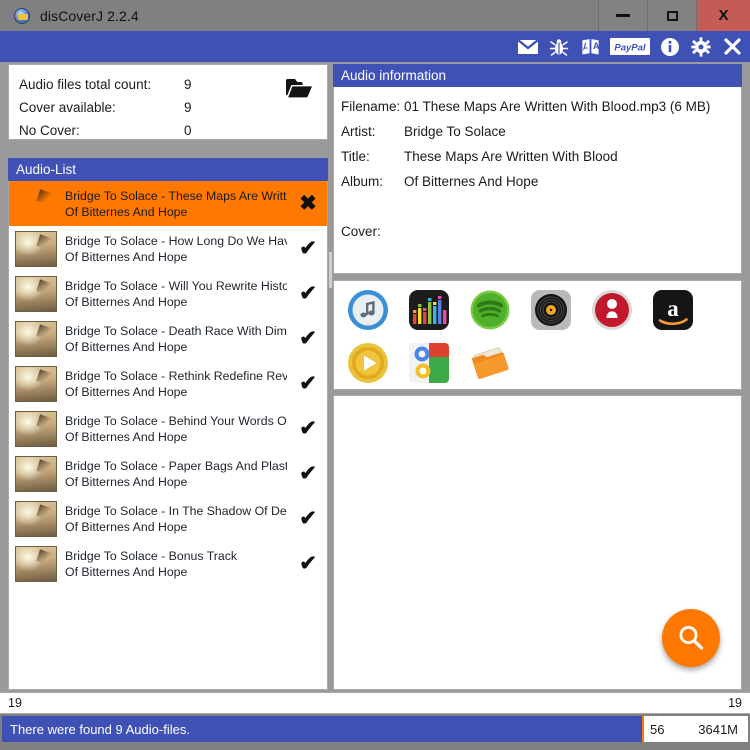 This screenshot has height=750, width=750. I want to click on info-label: Title:, so click(355, 156).